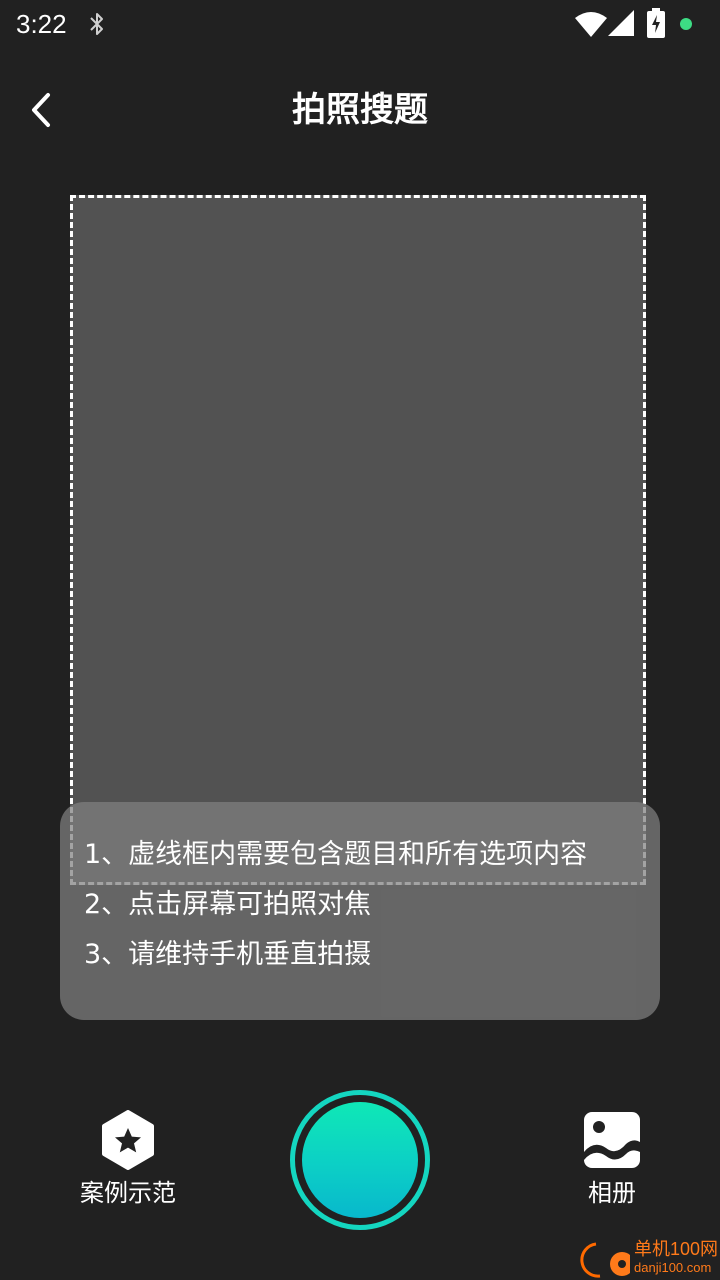 Image resolution: width=720 pixels, height=1280 pixels. I want to click on battery-charging-icon, so click(656, 23).